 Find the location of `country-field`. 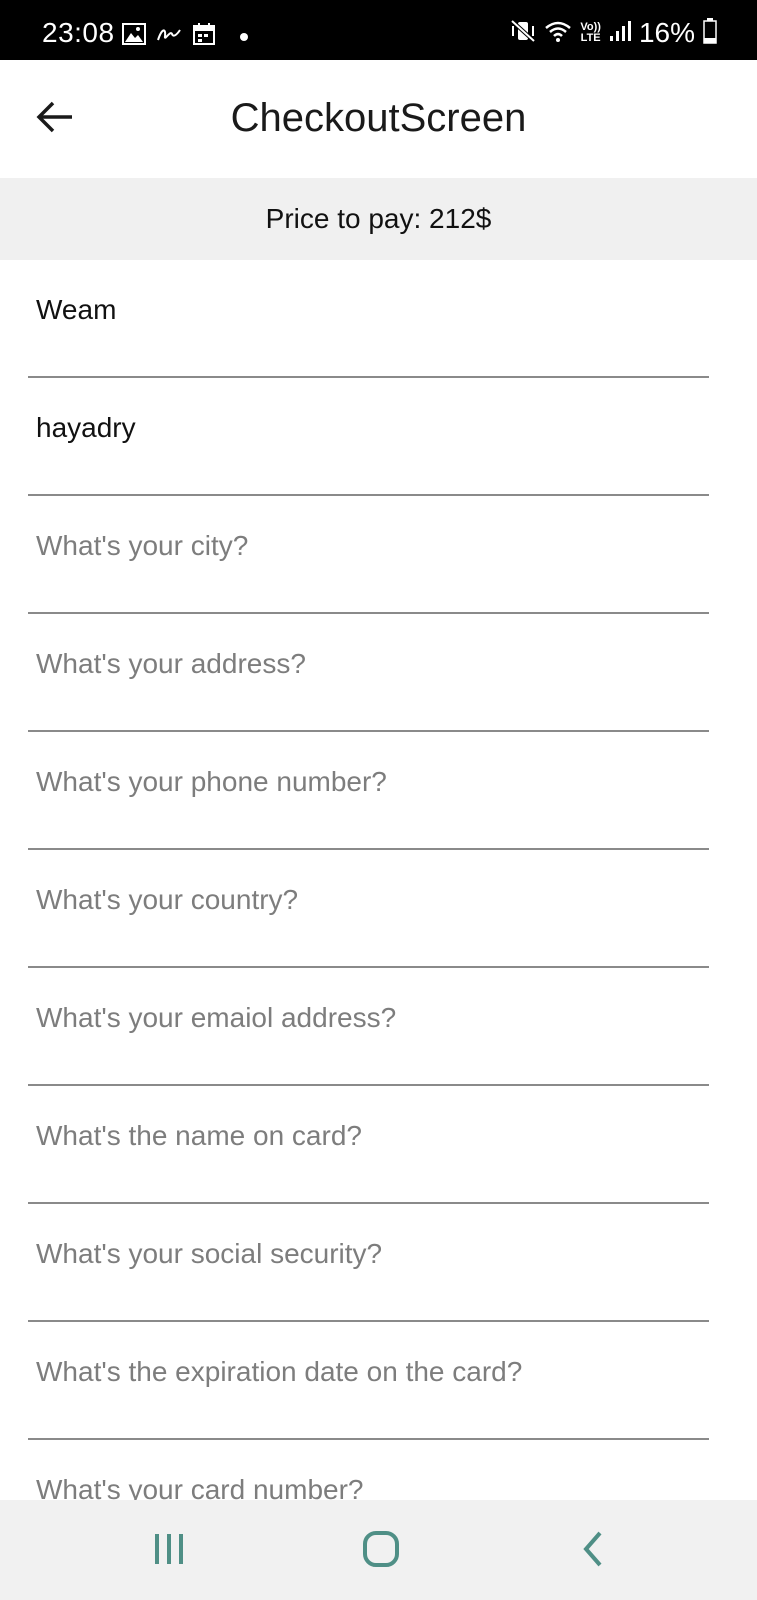

country-field is located at coordinates (368, 909).